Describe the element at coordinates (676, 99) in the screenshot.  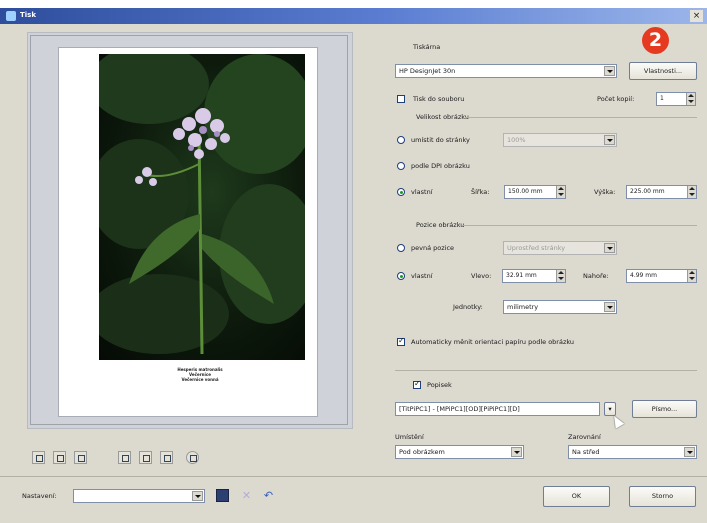
I see `copies-spinner: 1` at that location.